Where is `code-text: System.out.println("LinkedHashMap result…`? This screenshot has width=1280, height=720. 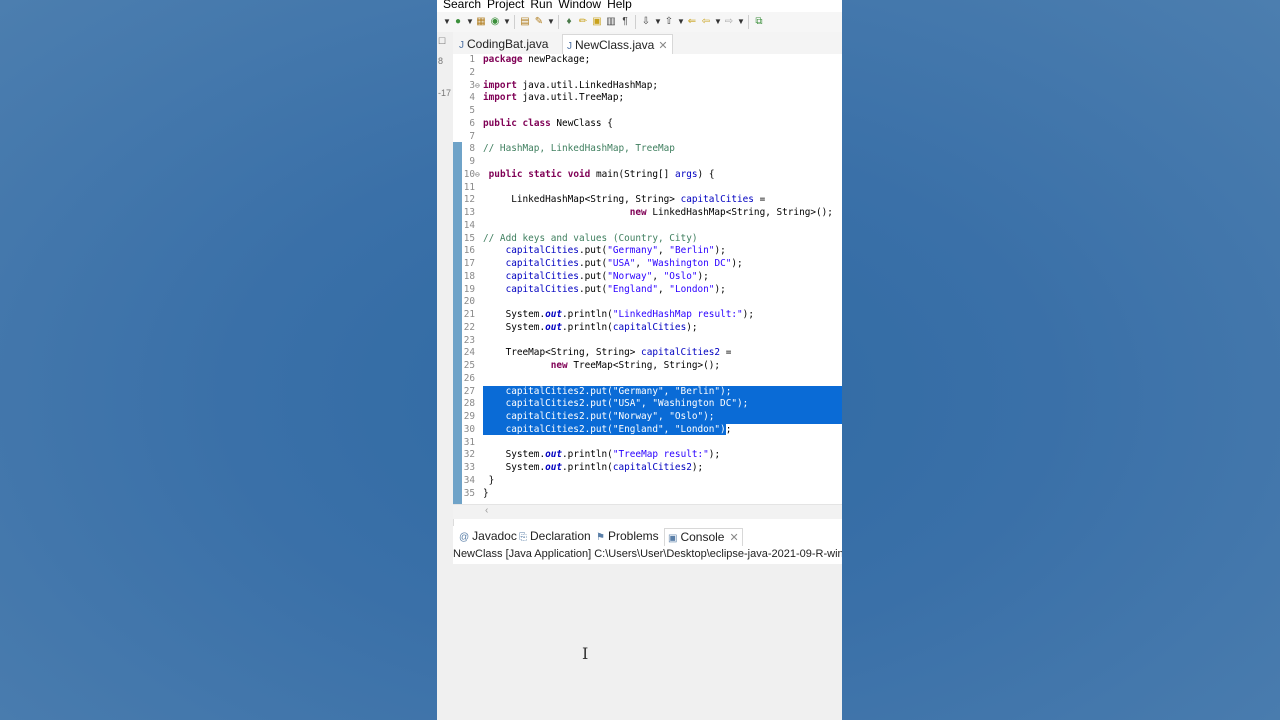 code-text: System.out.println("LinkedHashMap result… is located at coordinates (618, 314).